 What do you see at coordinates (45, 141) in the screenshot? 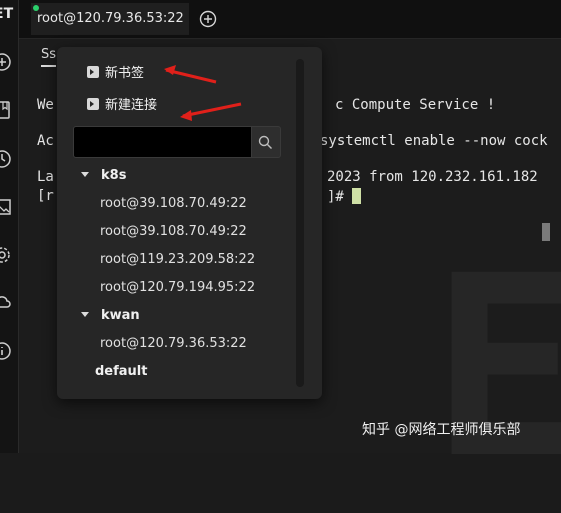
I see `terminal-line: Ac` at bounding box center [45, 141].